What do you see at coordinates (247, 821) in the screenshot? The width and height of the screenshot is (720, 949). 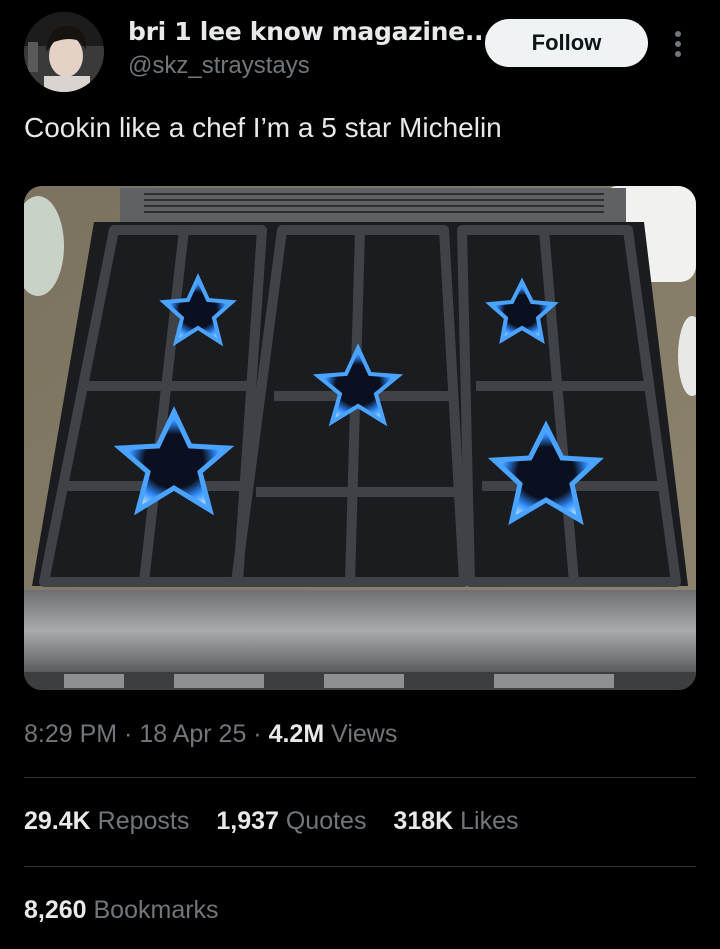 I see `quotes-count: 1,937` at bounding box center [247, 821].